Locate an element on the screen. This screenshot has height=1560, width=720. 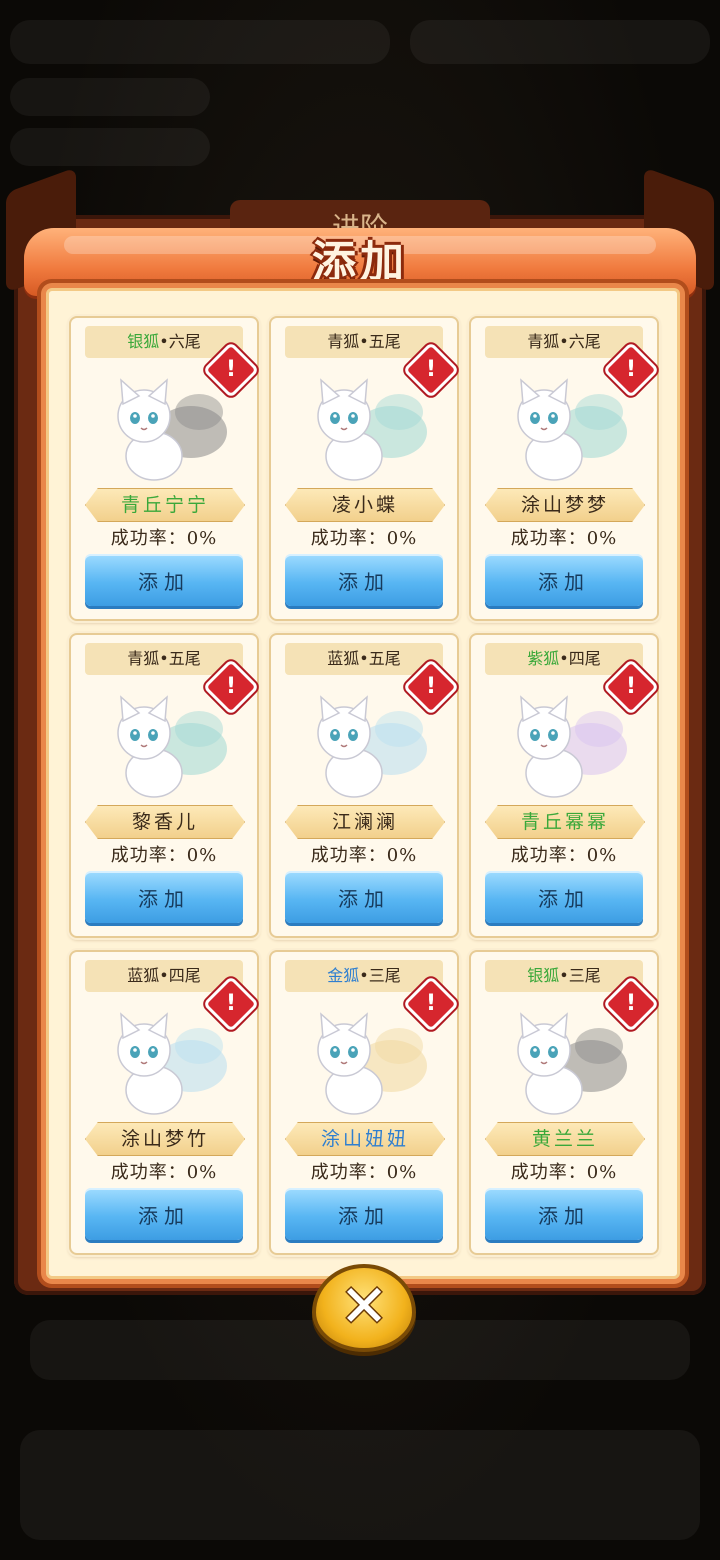
fox-card: 银狐•三尾 ! 黄兰兰 成功率：0% 添加 is located at coordinates (564, 1102).